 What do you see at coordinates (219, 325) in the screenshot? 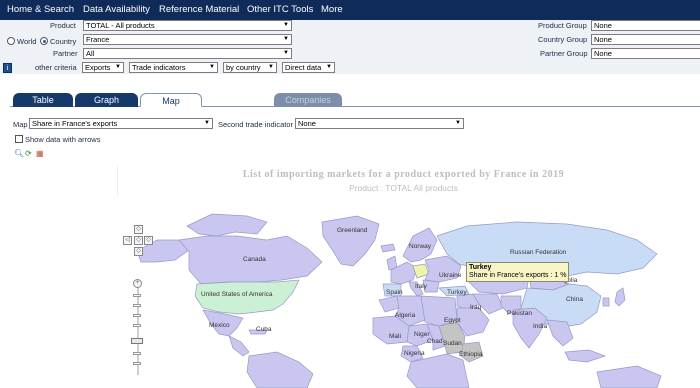
I see `label-mexico: Mexico` at bounding box center [219, 325].